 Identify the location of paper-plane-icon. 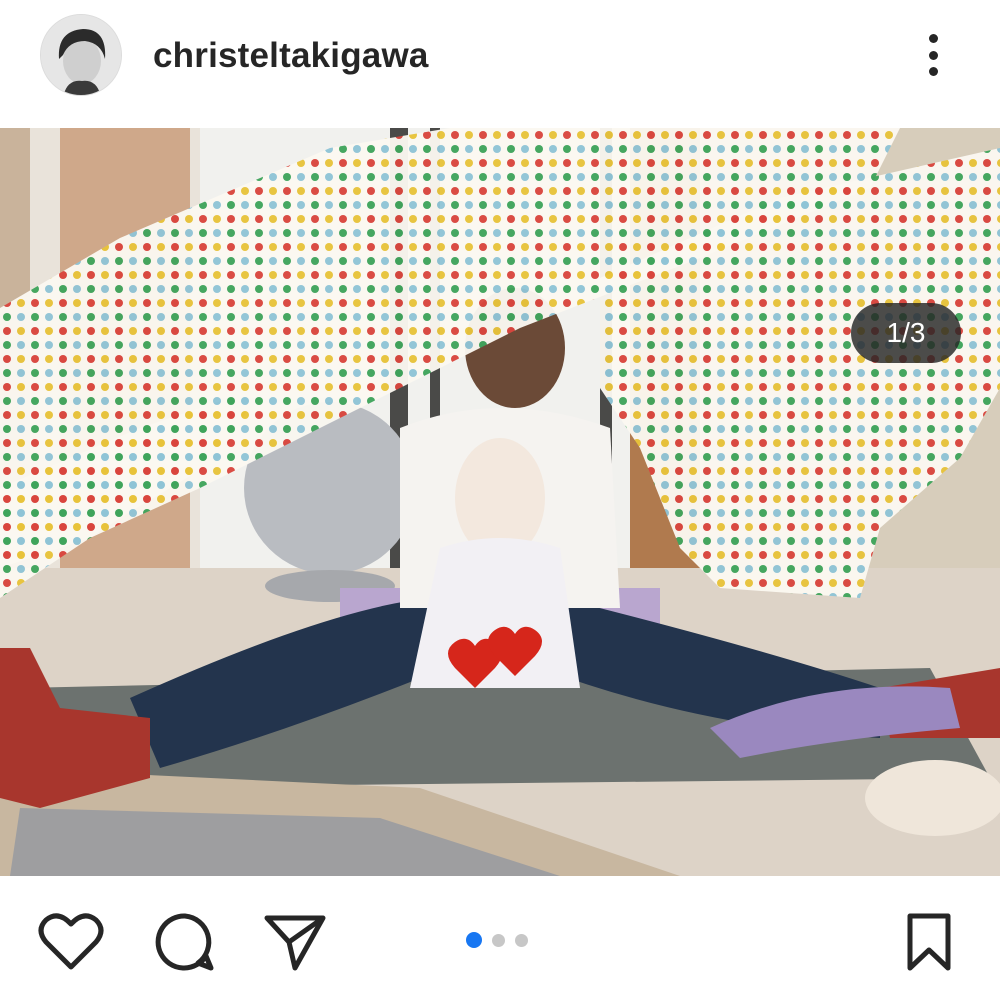
(295, 942).